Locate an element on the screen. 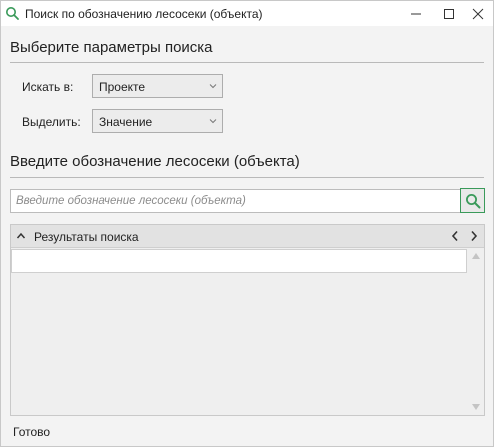  close-icon is located at coordinates (478, 13).